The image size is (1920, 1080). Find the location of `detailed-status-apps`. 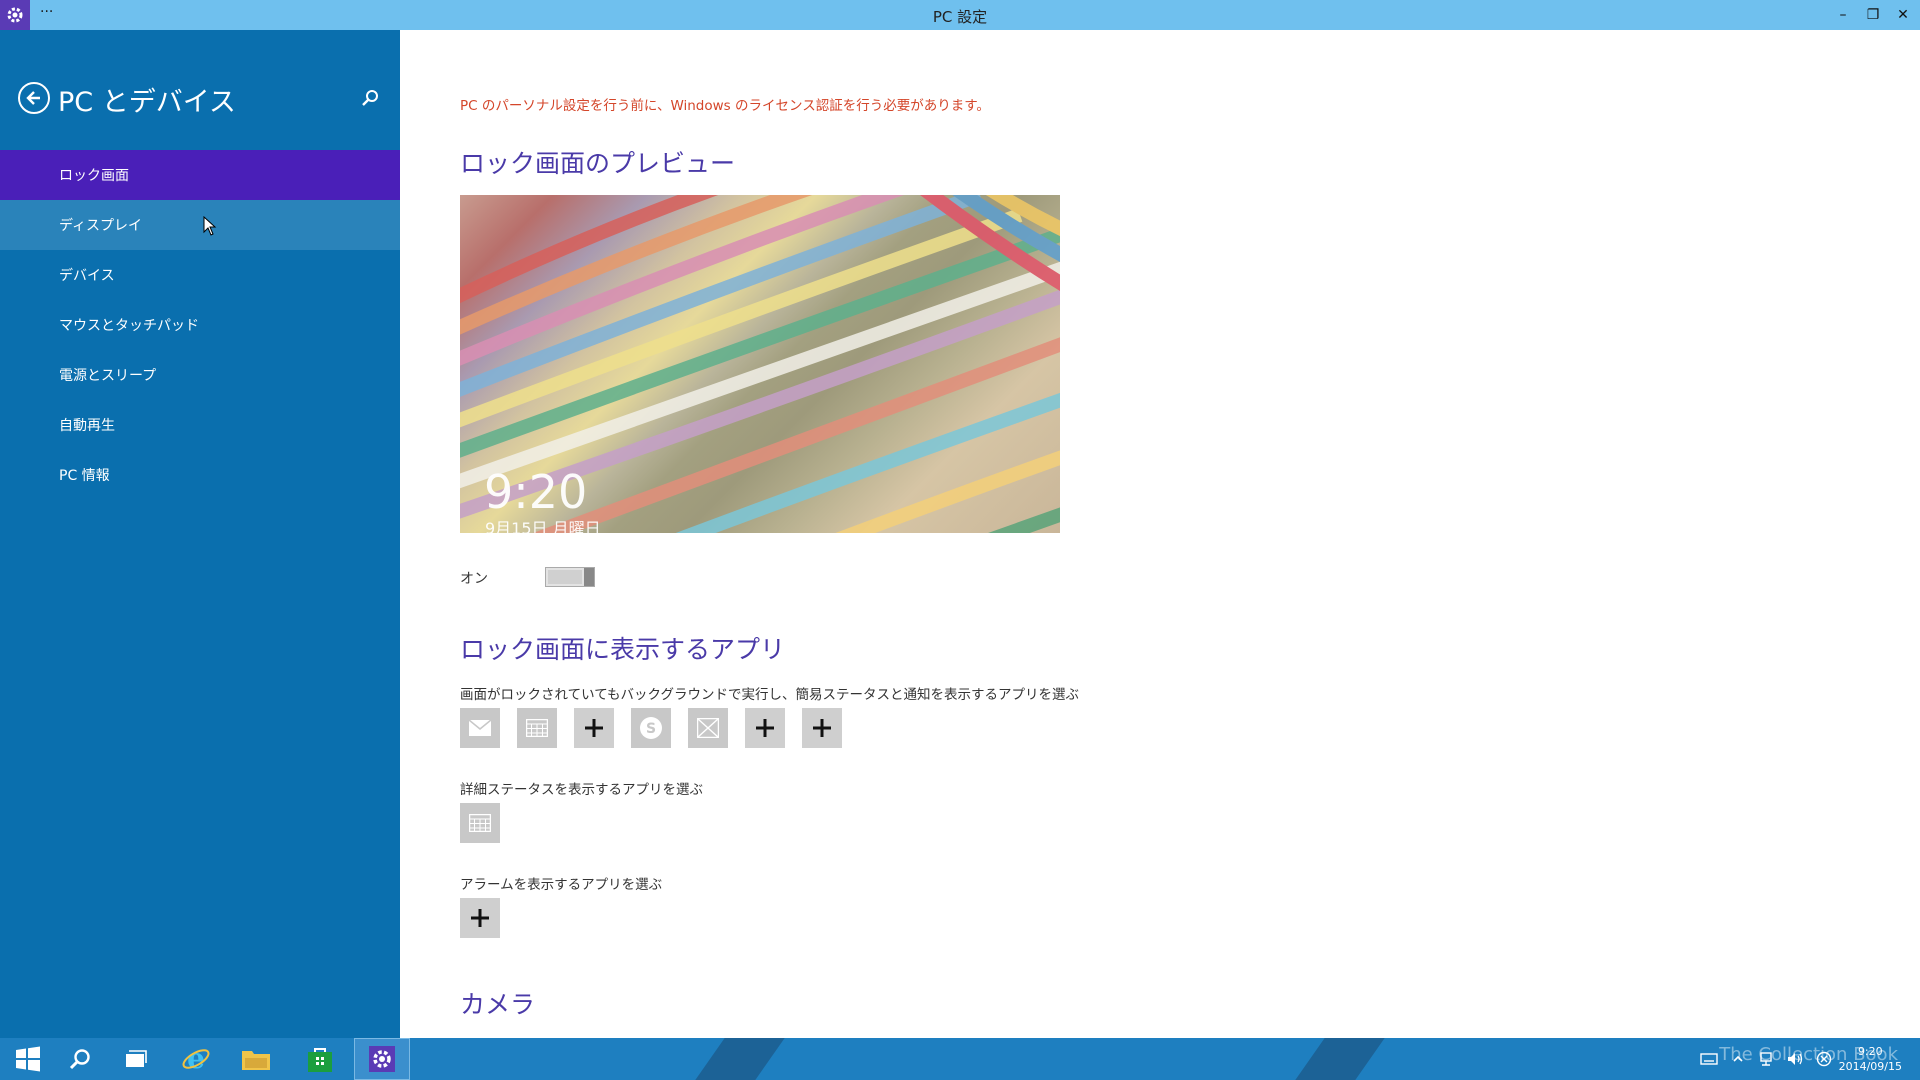

detailed-status-apps is located at coordinates (480, 823).